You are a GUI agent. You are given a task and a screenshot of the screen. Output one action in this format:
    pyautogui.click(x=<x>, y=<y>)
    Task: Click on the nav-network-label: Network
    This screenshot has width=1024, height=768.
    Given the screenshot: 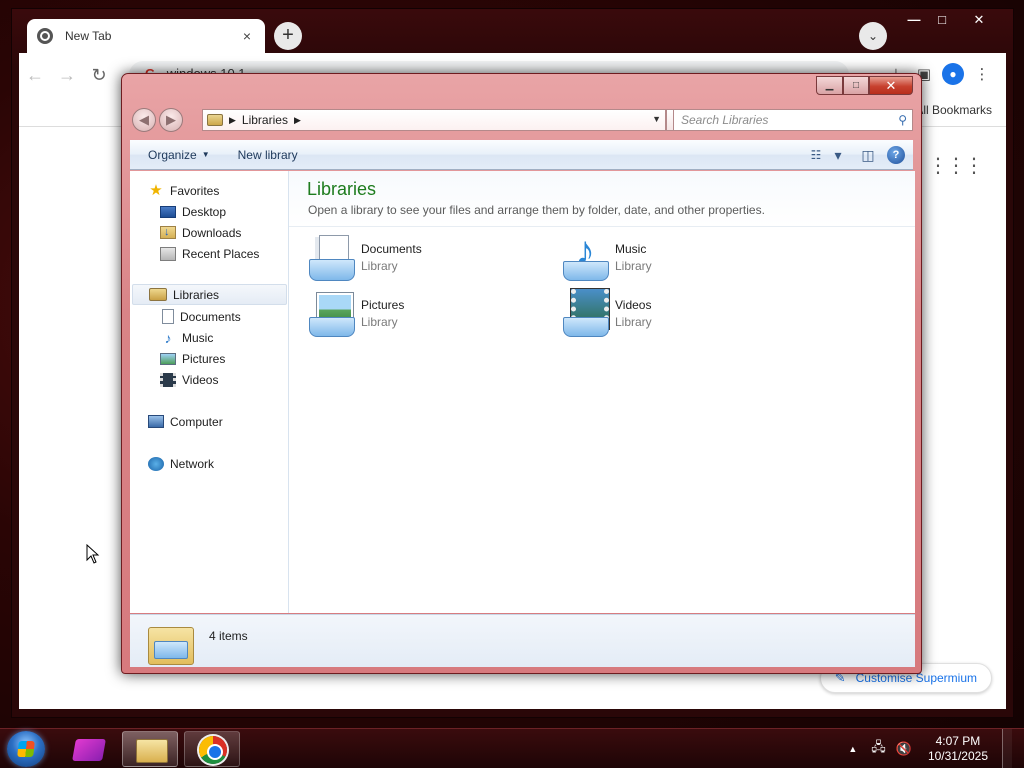 What is the action you would take?
    pyautogui.click(x=192, y=463)
    